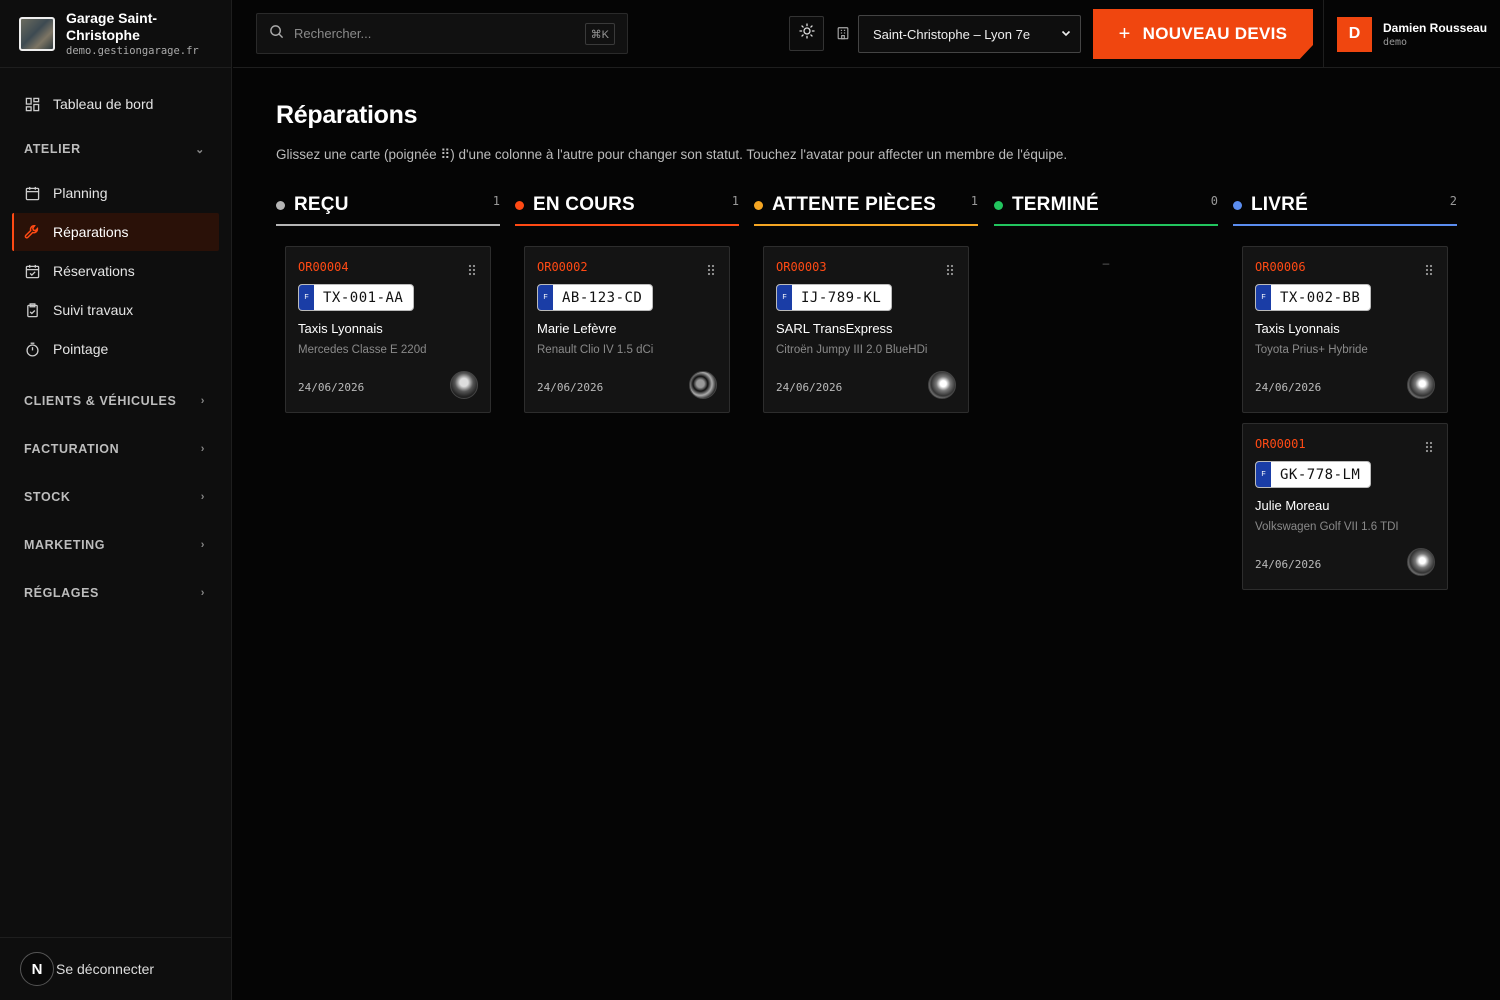 This screenshot has width=1500, height=1000. Describe the element at coordinates (362, 350) in the screenshot. I see `vehicle-model: Mercedes Classe E 220d` at that location.